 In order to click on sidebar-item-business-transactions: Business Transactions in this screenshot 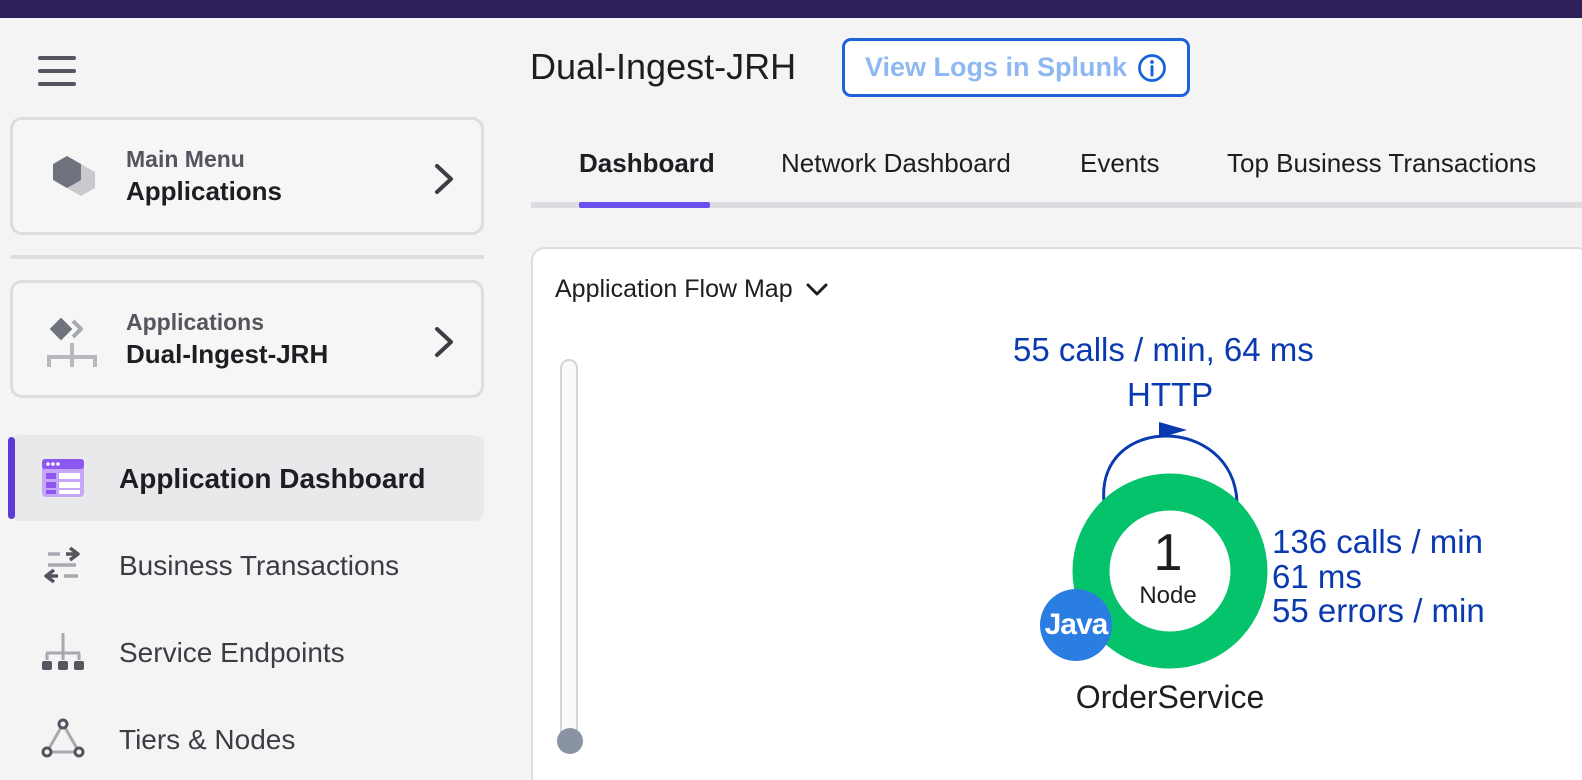, I will do `click(247, 565)`.